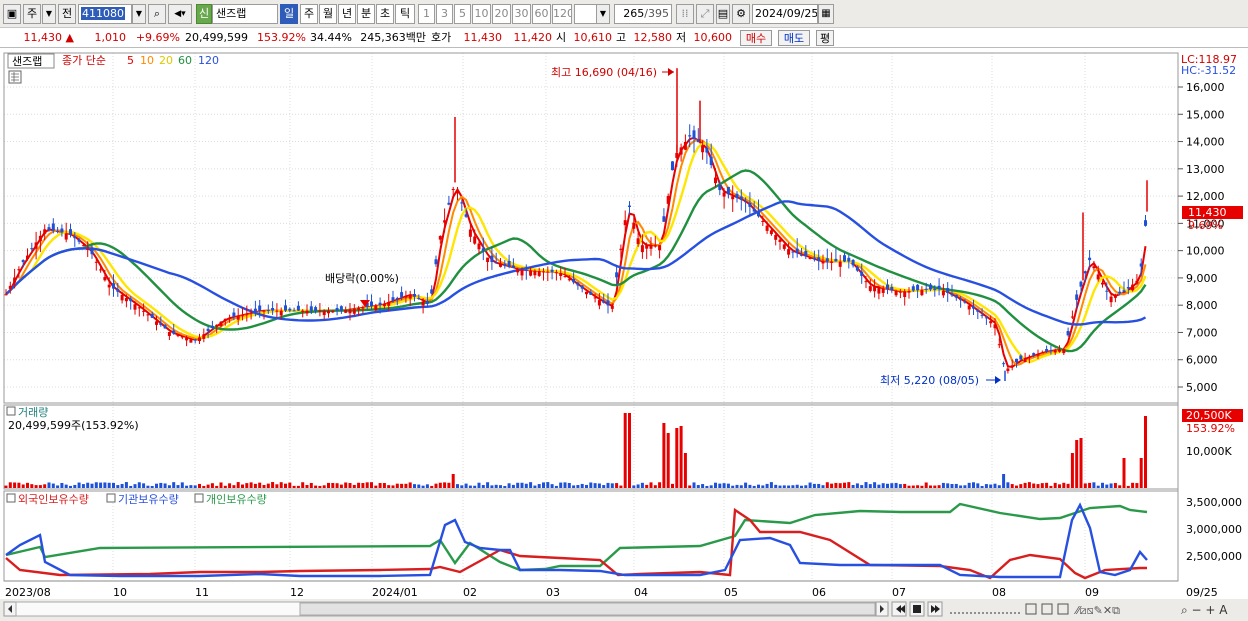 This screenshot has height=621, width=1248. What do you see at coordinates (756, 38) in the screenshot?
I see `buy-button: 매수` at bounding box center [756, 38].